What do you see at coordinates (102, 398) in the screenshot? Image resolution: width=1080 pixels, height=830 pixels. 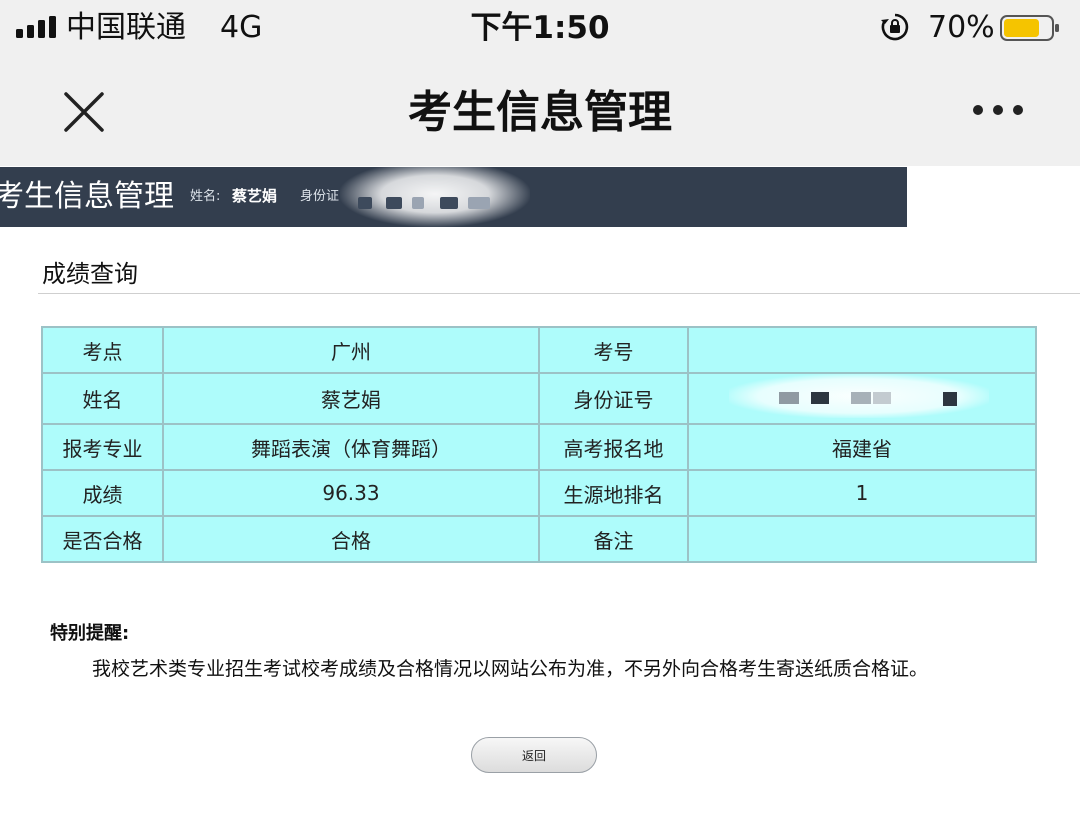 I see `table-cell-label: 姓名` at bounding box center [102, 398].